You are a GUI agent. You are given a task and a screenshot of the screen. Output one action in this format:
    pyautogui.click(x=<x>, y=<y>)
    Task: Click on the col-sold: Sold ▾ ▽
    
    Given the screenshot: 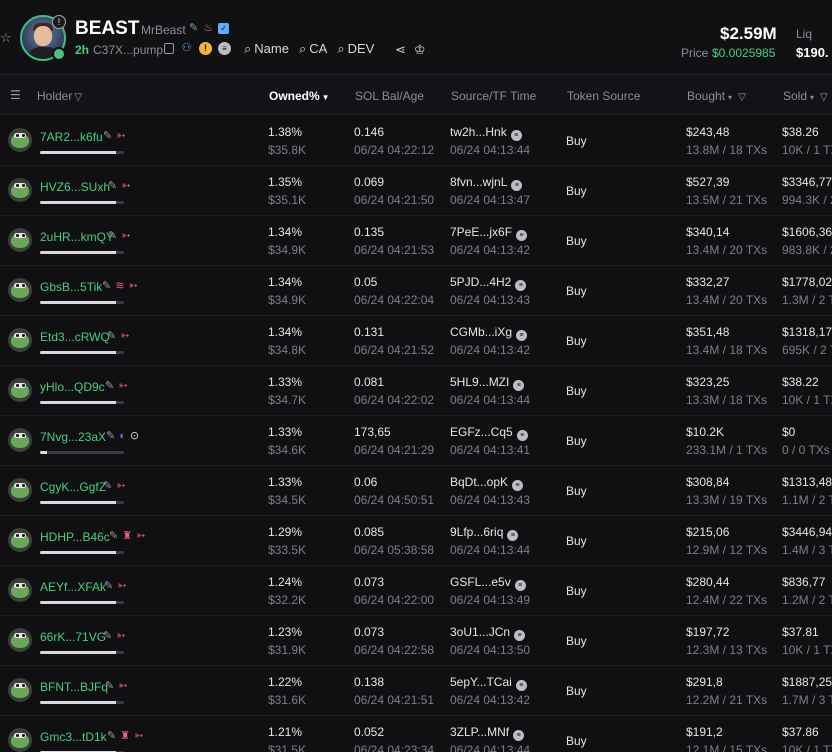 What is the action you would take?
    pyautogui.click(x=805, y=96)
    